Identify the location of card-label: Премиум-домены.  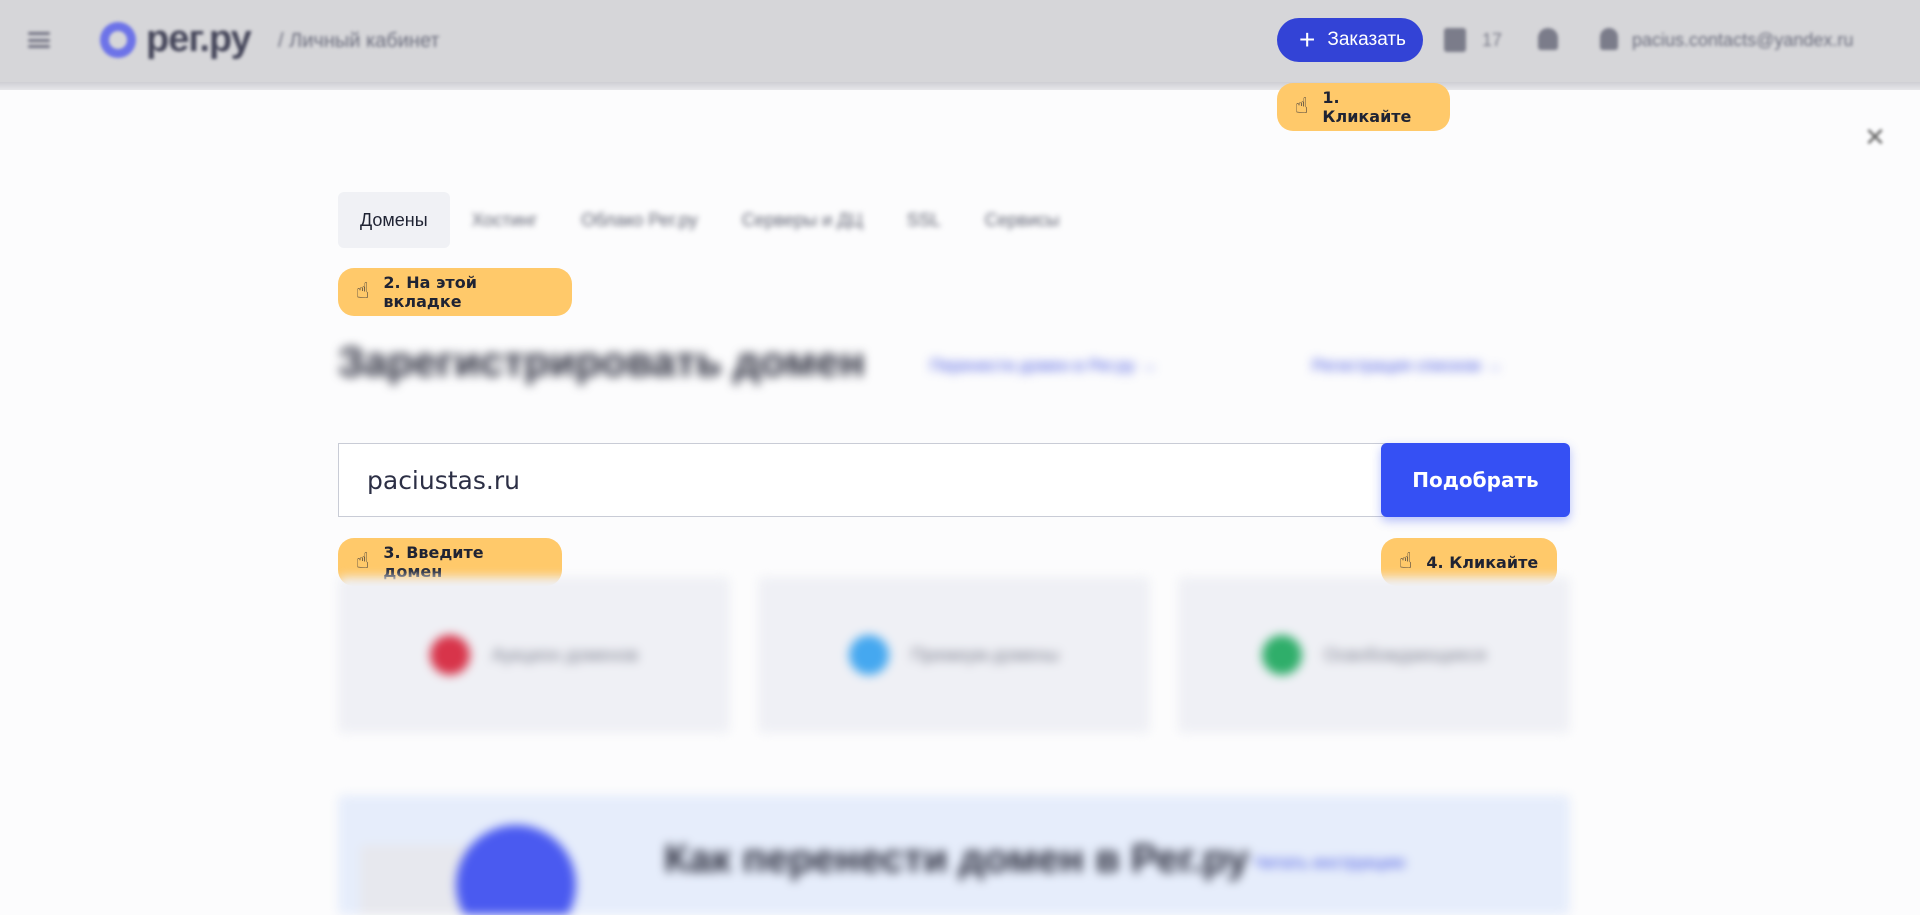
(985, 654).